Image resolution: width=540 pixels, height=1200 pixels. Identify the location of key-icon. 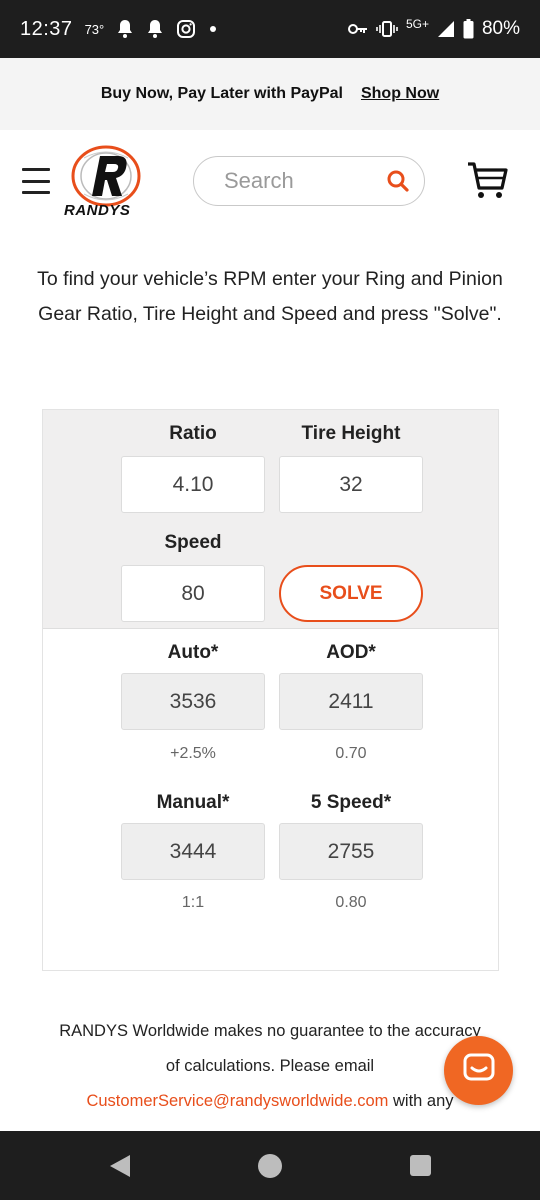
(357, 29).